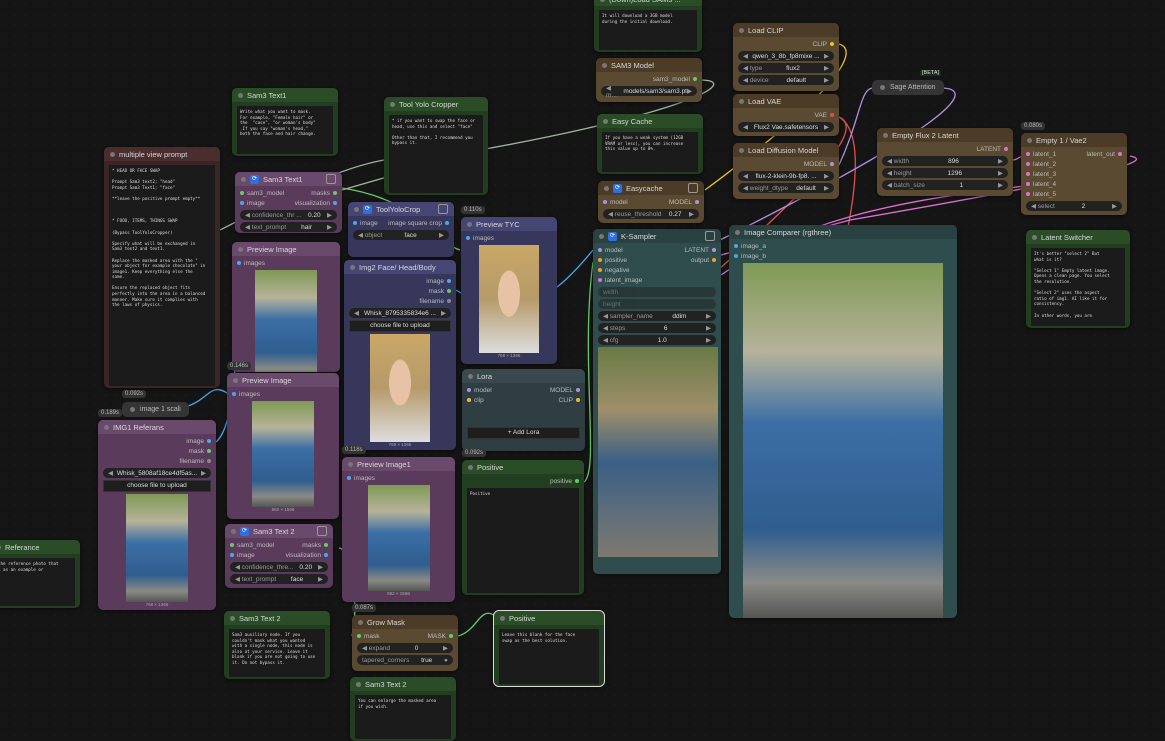 This screenshot has width=1165, height=741. Describe the element at coordinates (1041, 164) in the screenshot. I see `input-slot: latent_2` at that location.